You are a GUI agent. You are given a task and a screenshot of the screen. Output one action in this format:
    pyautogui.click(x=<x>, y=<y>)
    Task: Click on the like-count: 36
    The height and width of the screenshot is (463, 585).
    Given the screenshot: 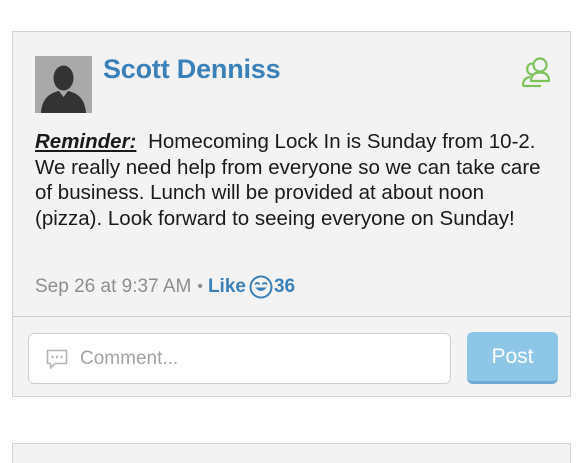 What is the action you would take?
    pyautogui.click(x=284, y=287)
    